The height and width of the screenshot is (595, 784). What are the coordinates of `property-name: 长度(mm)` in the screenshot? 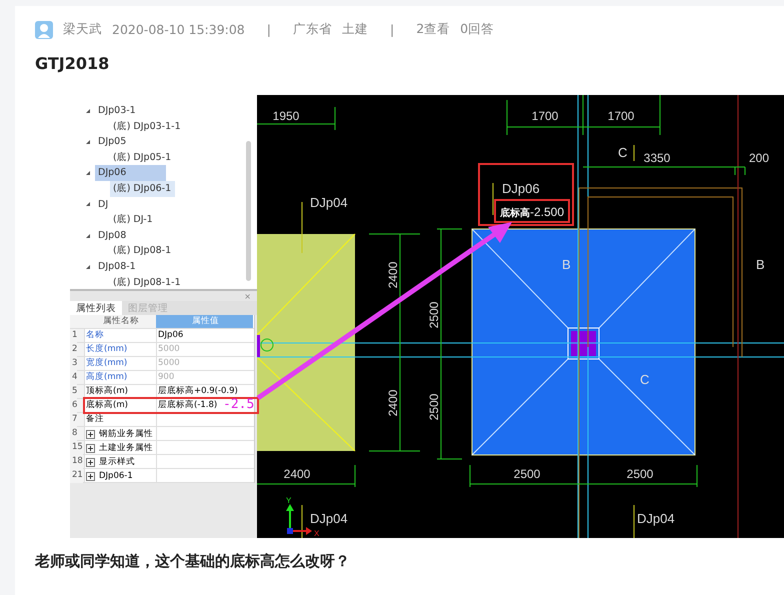 It's located at (106, 349).